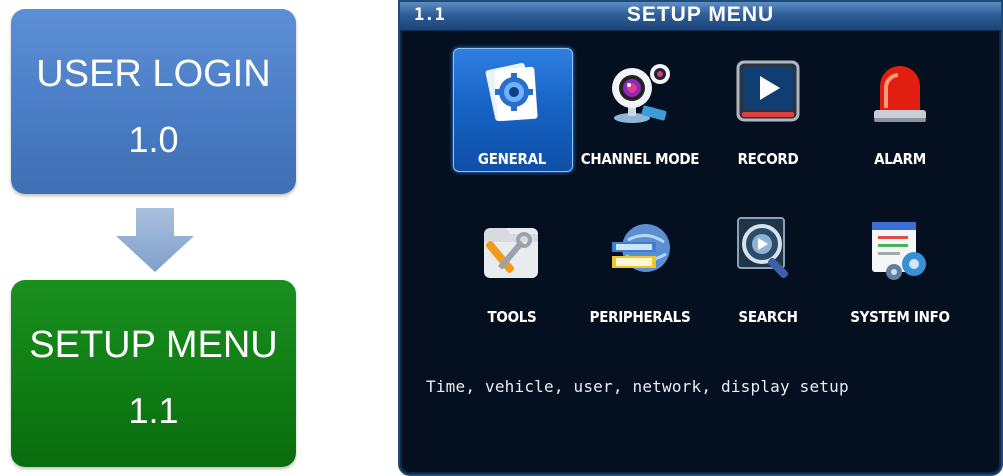 This screenshot has width=1003, height=476. What do you see at coordinates (899, 251) in the screenshot?
I see `system-info-icon` at bounding box center [899, 251].